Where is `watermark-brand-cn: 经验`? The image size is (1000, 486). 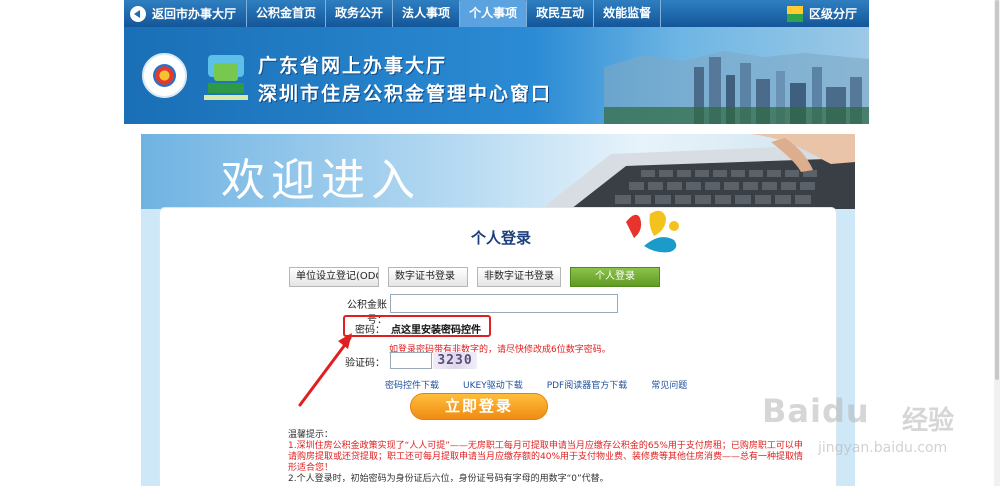 watermark-brand-cn: 经验 is located at coordinates (928, 421).